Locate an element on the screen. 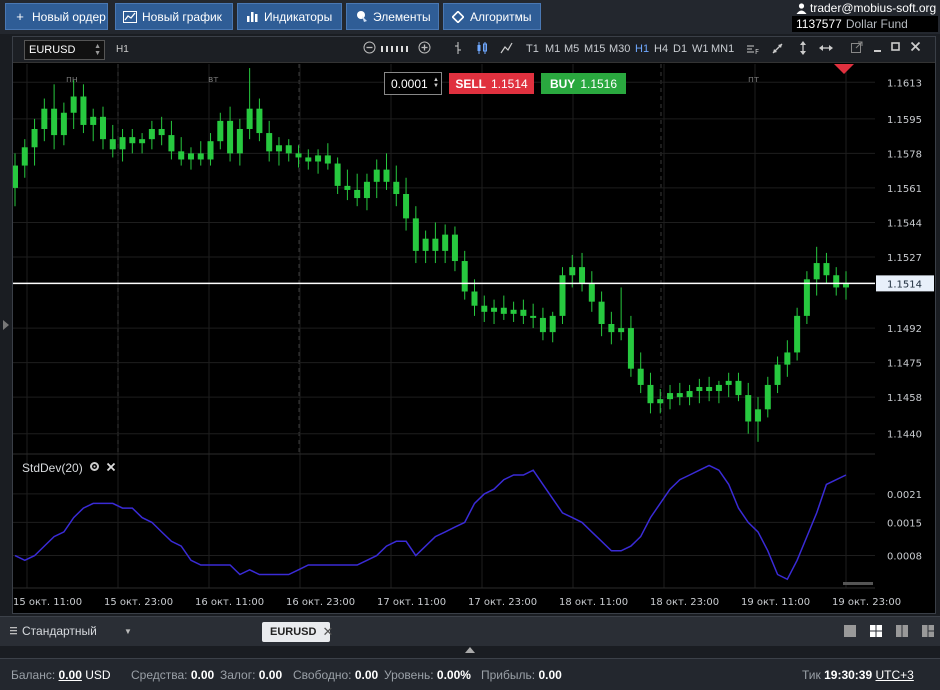 The height and width of the screenshot is (690, 940). layout-single-icon is located at coordinates (850, 631).